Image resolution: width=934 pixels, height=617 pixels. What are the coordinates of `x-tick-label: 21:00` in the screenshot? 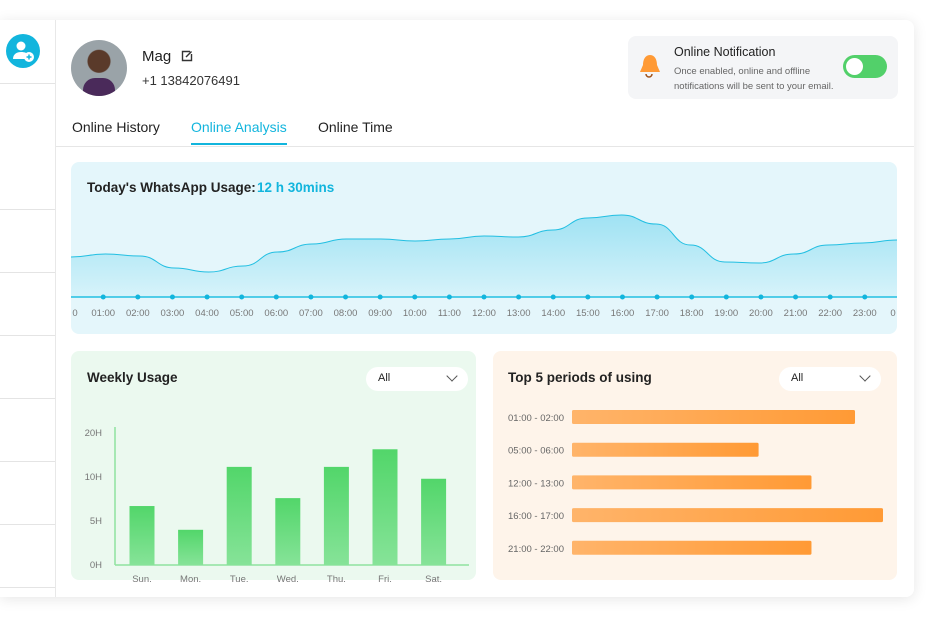 It's located at (796, 313).